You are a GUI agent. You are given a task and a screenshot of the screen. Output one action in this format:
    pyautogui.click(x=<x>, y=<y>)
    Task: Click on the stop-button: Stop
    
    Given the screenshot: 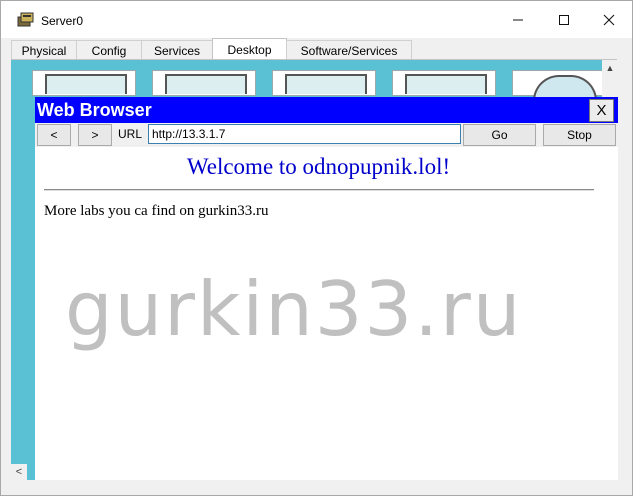 What is the action you would take?
    pyautogui.click(x=579, y=135)
    